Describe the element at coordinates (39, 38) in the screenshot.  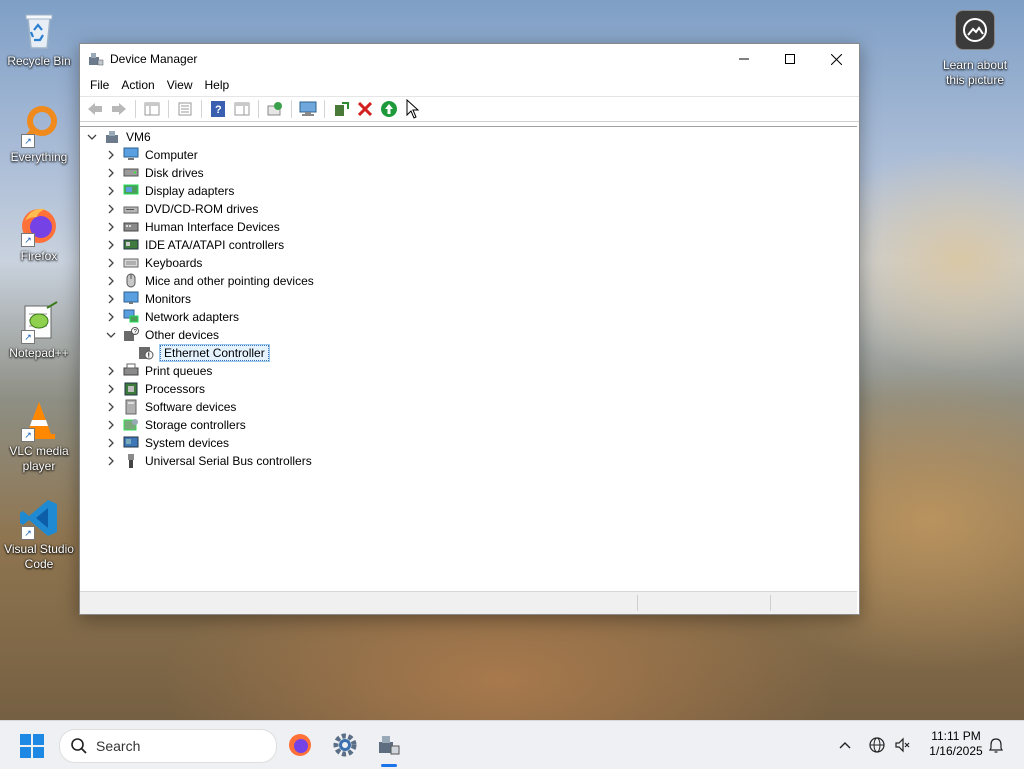
I see `desktop-icon-recycle-bin: Recycle Bin` at that location.